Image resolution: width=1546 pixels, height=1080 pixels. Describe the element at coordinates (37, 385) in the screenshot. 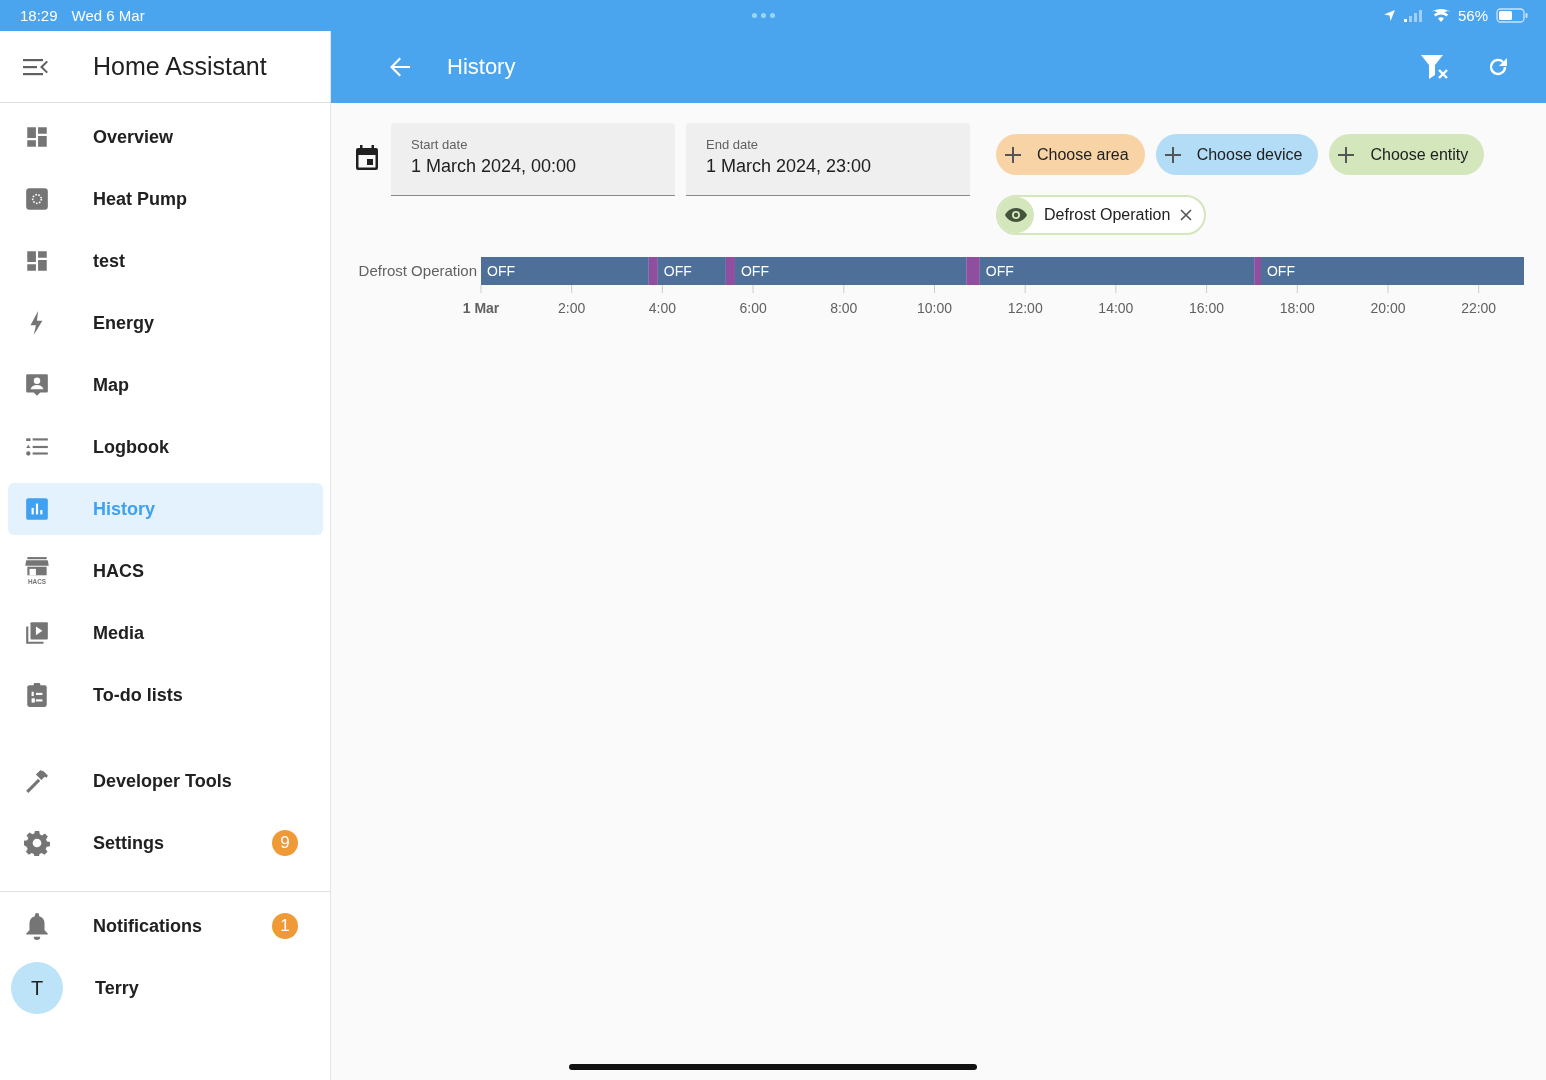

I see `person-pin-icon` at that location.